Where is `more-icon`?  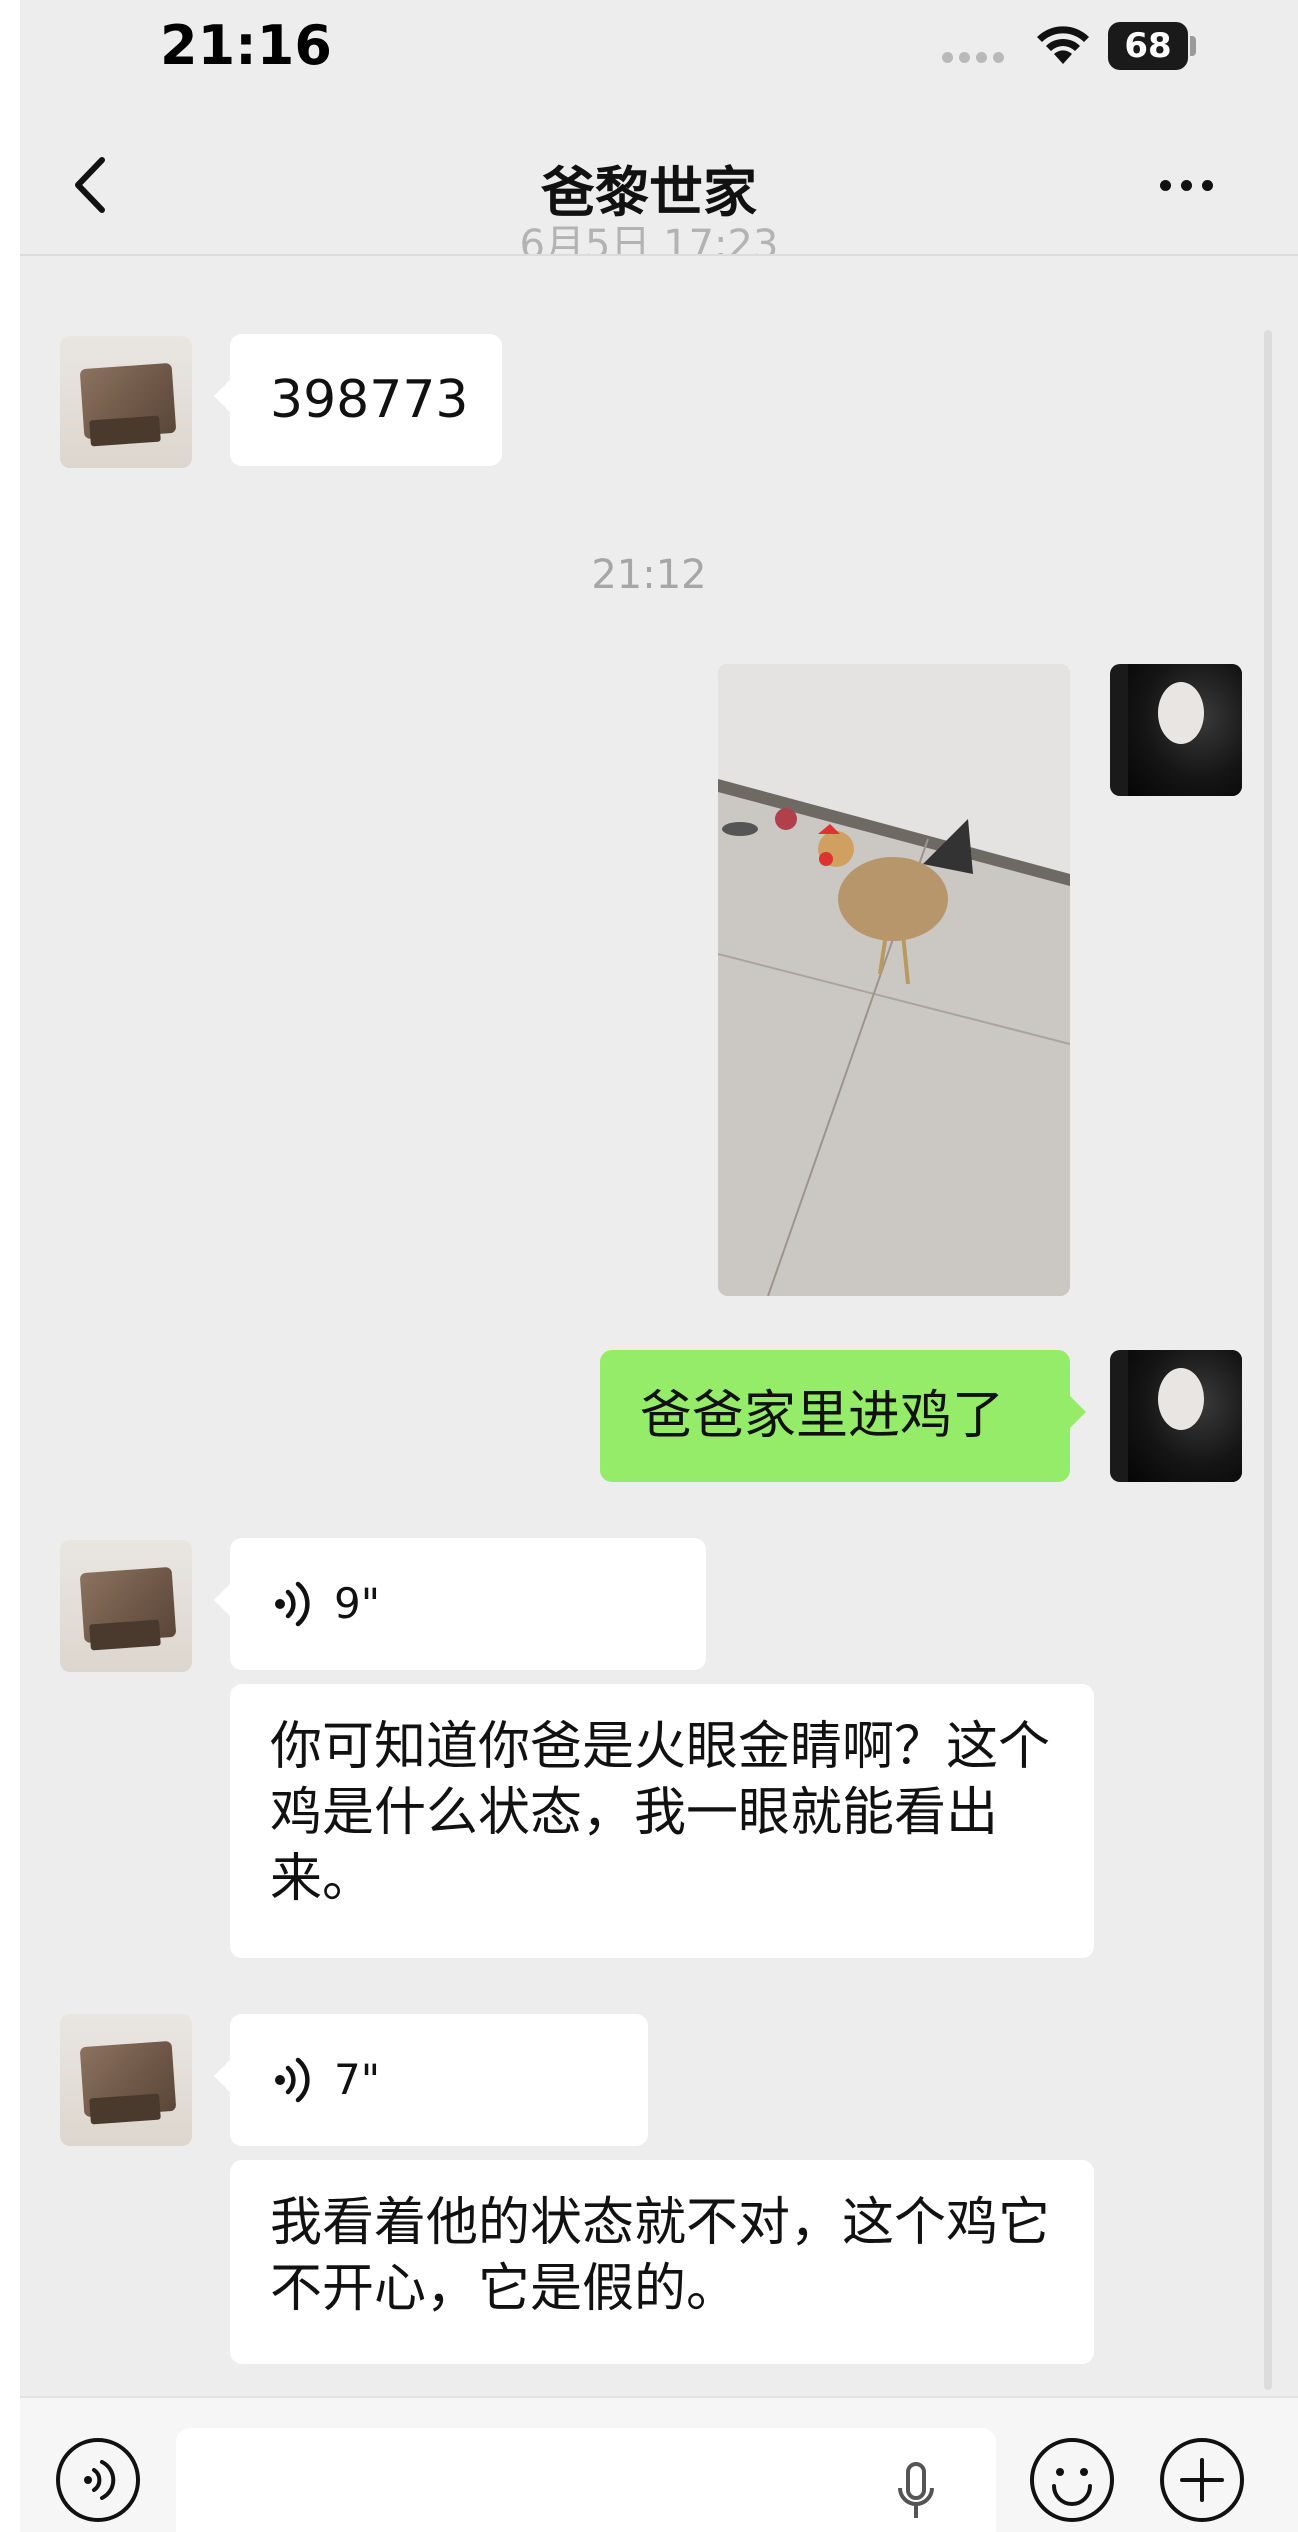
more-icon is located at coordinates (1186, 185).